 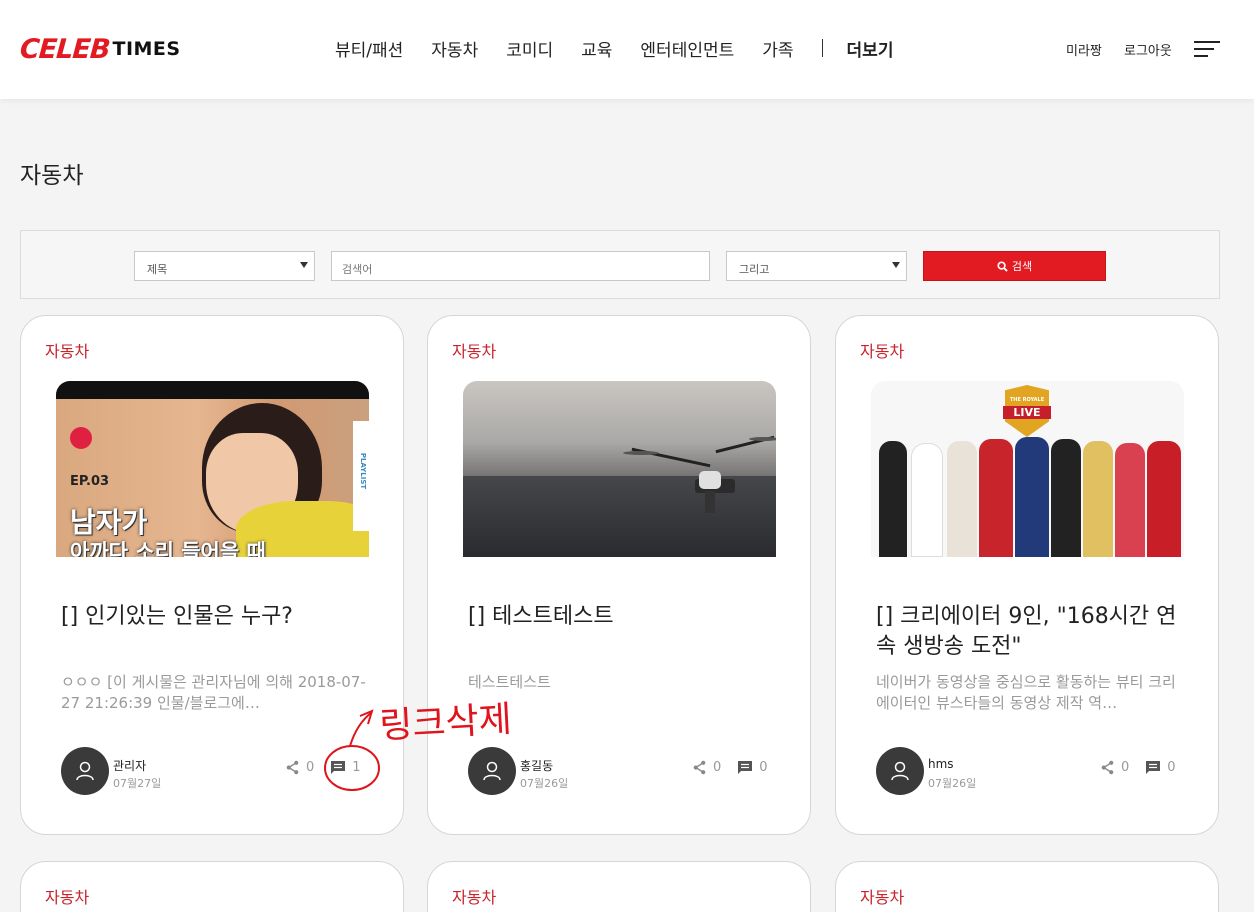 I want to click on comment-count: 1, so click(x=356, y=767).